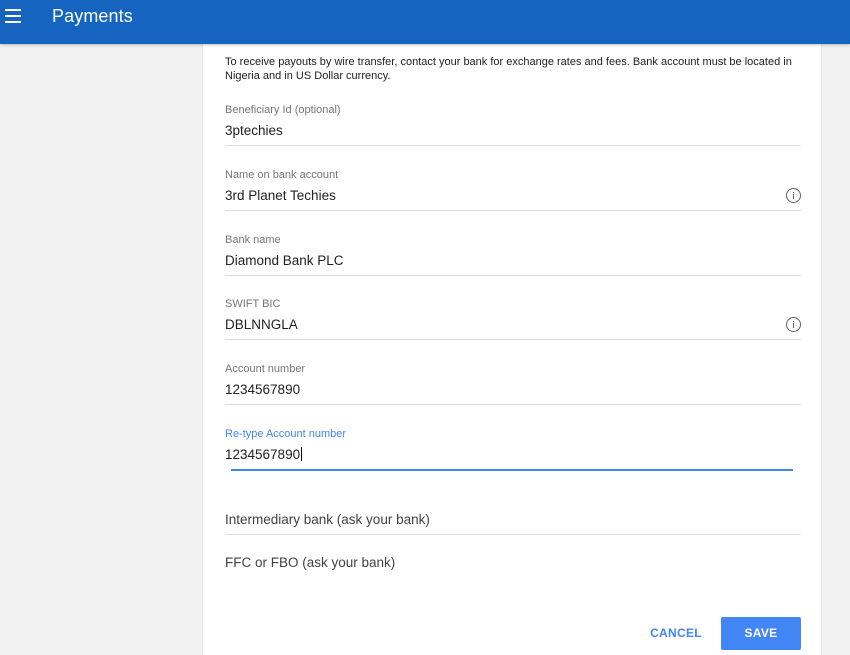 The height and width of the screenshot is (655, 850). I want to click on cancel-button: CANCEL, so click(676, 633).